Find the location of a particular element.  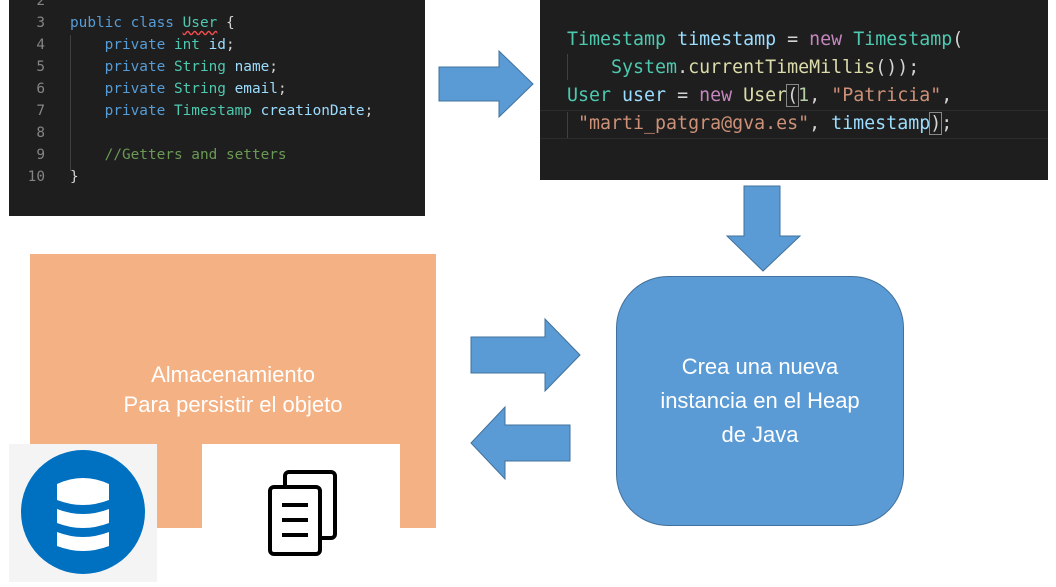

database-icon is located at coordinates (83, 512).